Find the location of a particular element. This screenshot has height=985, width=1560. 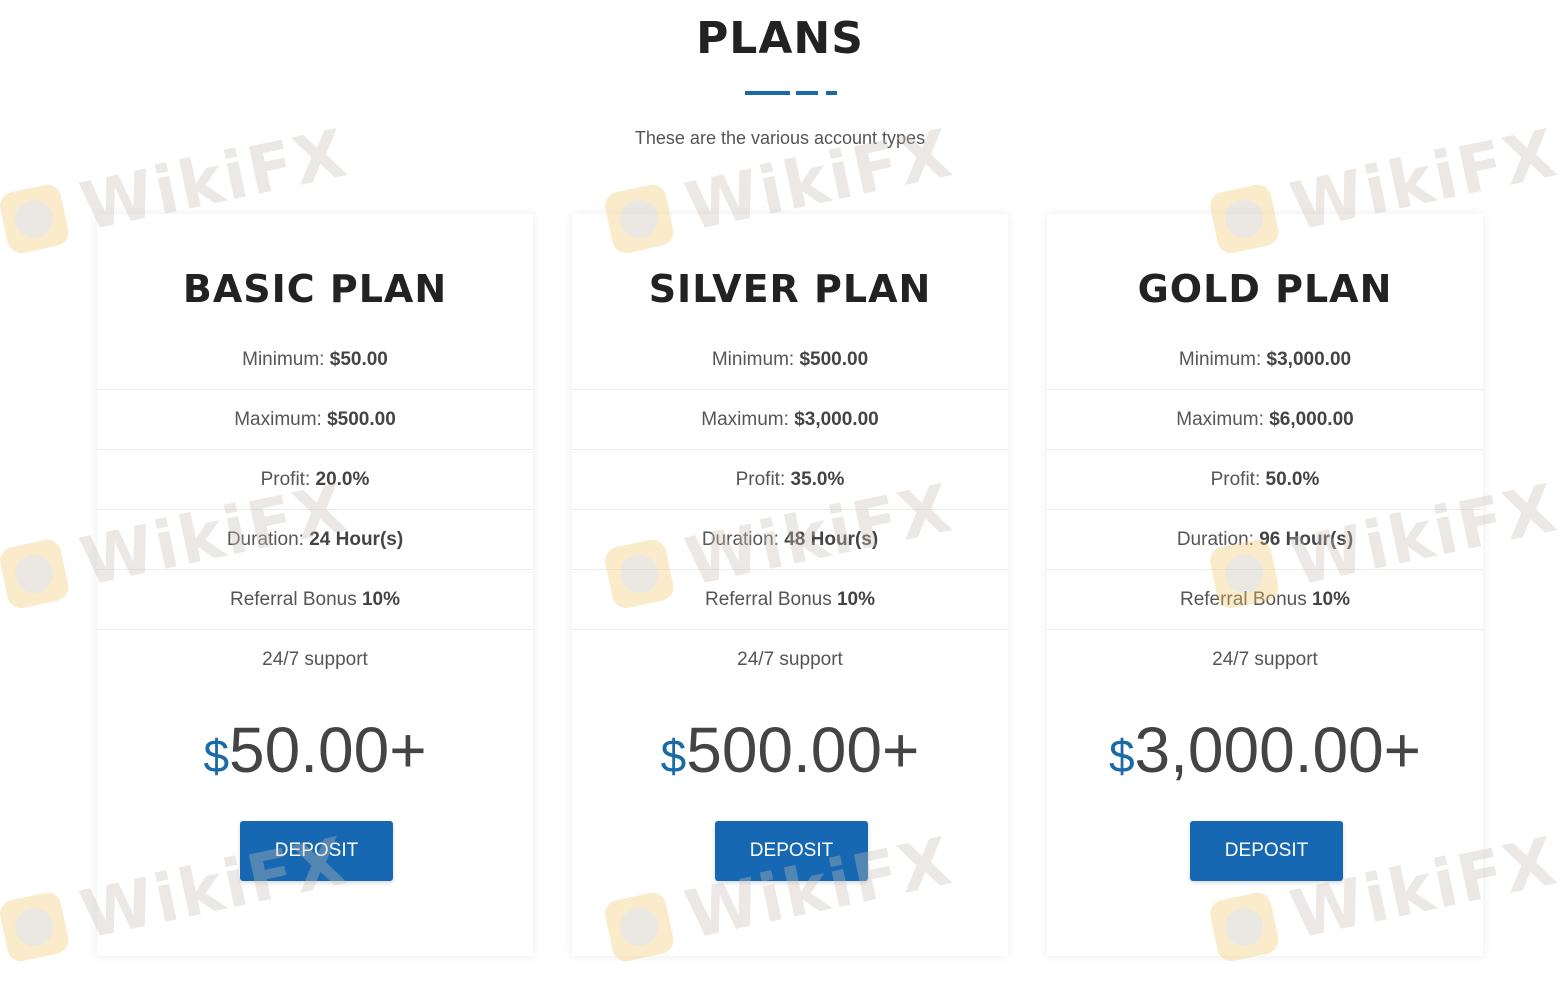

plan-title: SILVER PLAN is located at coordinates (790, 289).